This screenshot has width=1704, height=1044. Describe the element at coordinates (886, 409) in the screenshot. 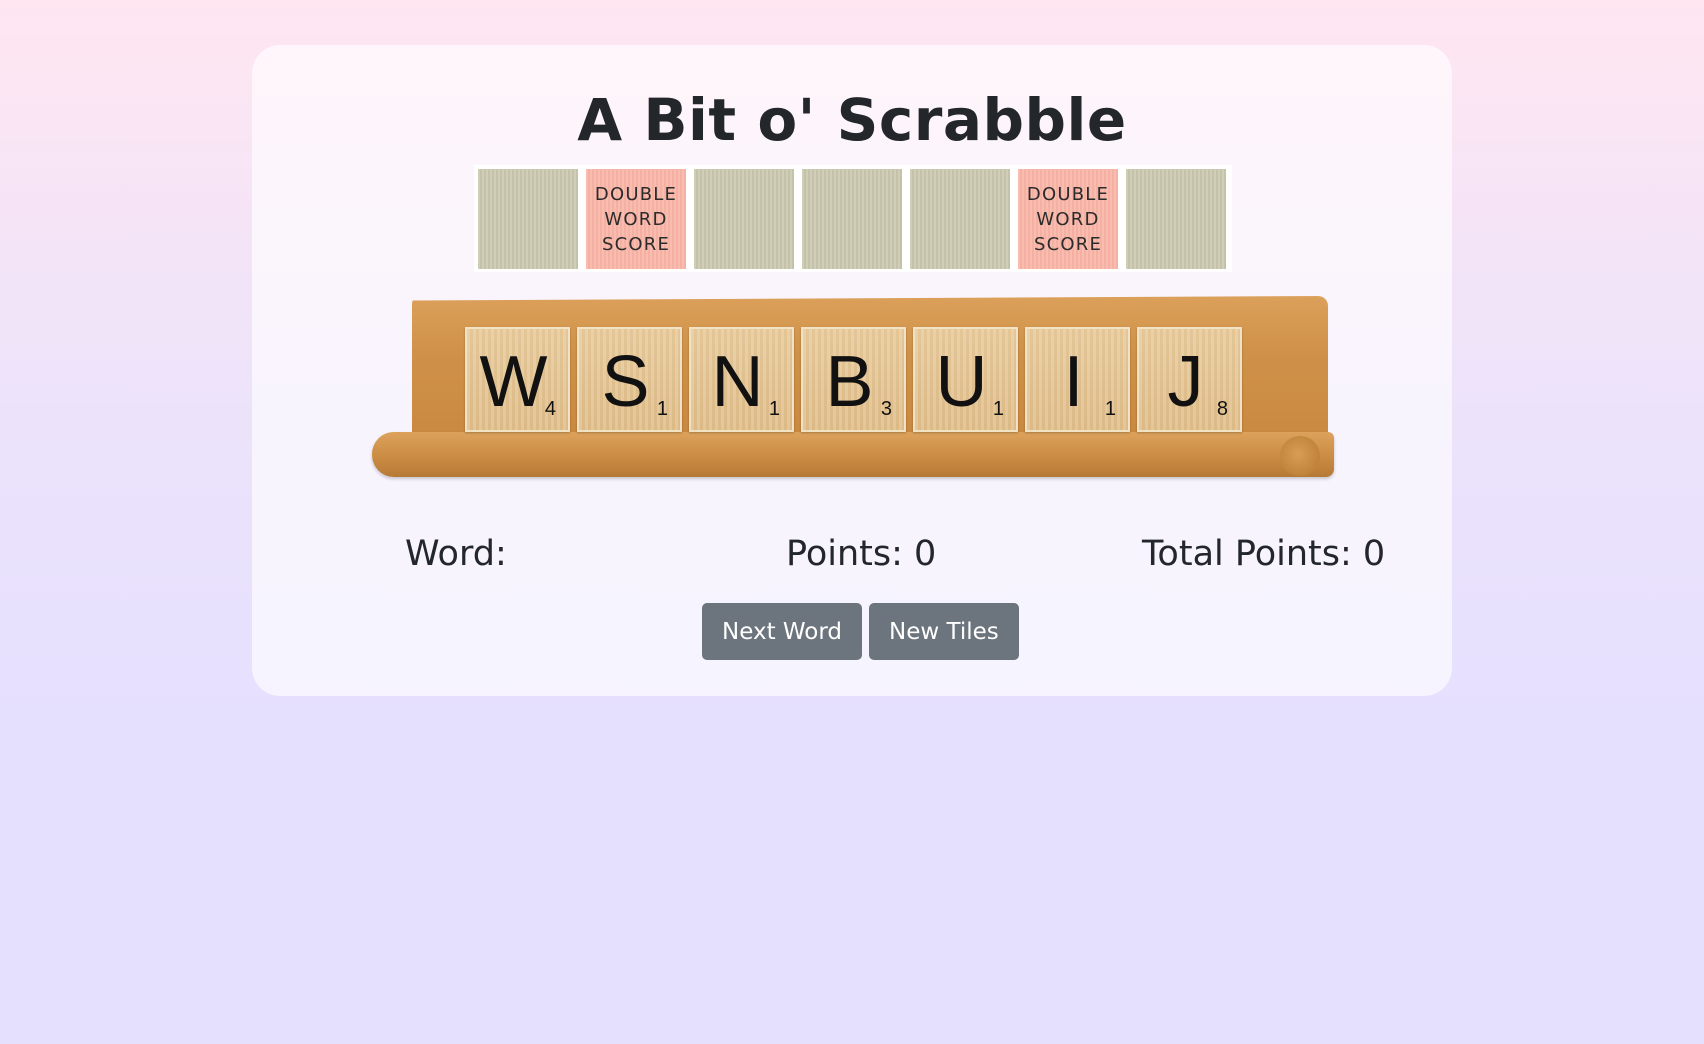

I see `tile-value: 3` at that location.